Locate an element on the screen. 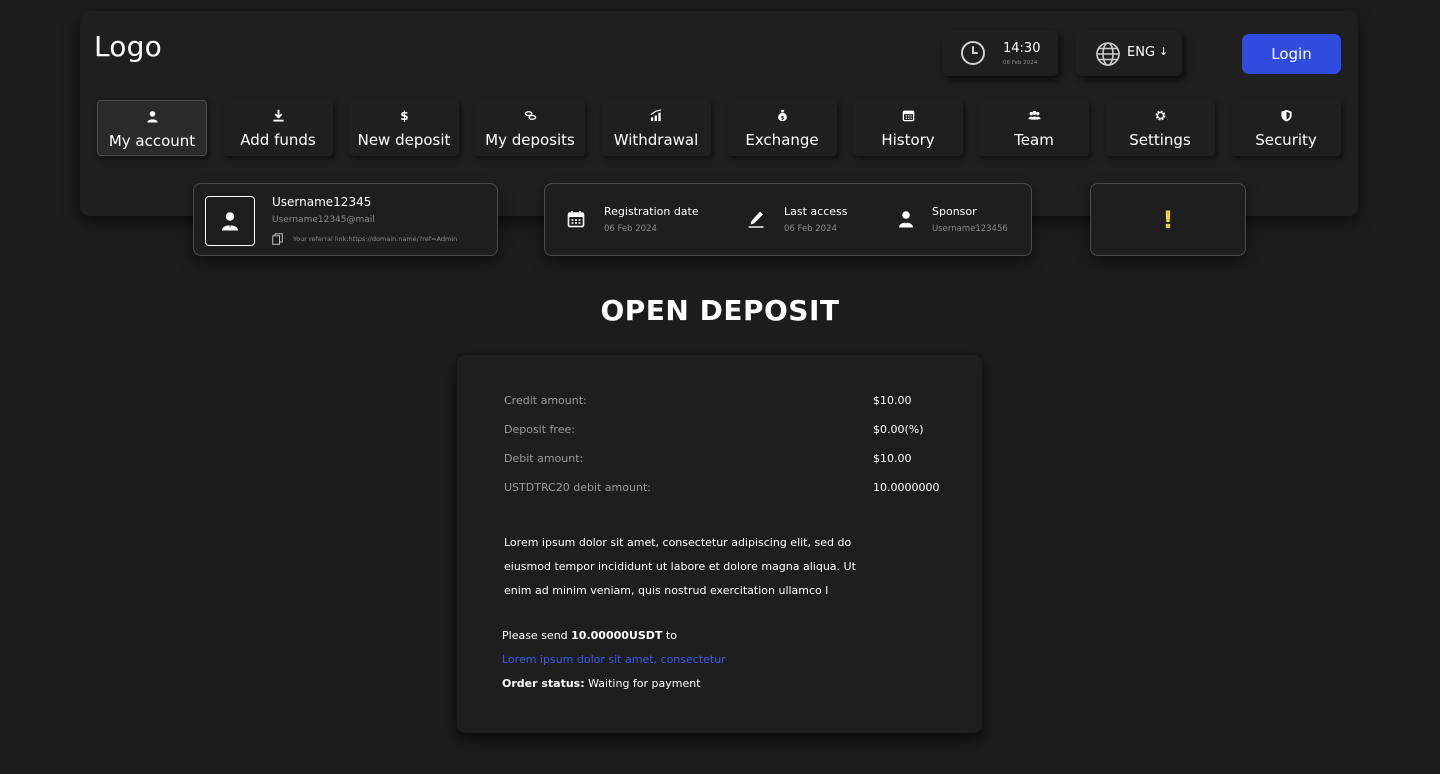 The width and height of the screenshot is (1440, 774). globe-icon is located at coordinates (1108, 54).